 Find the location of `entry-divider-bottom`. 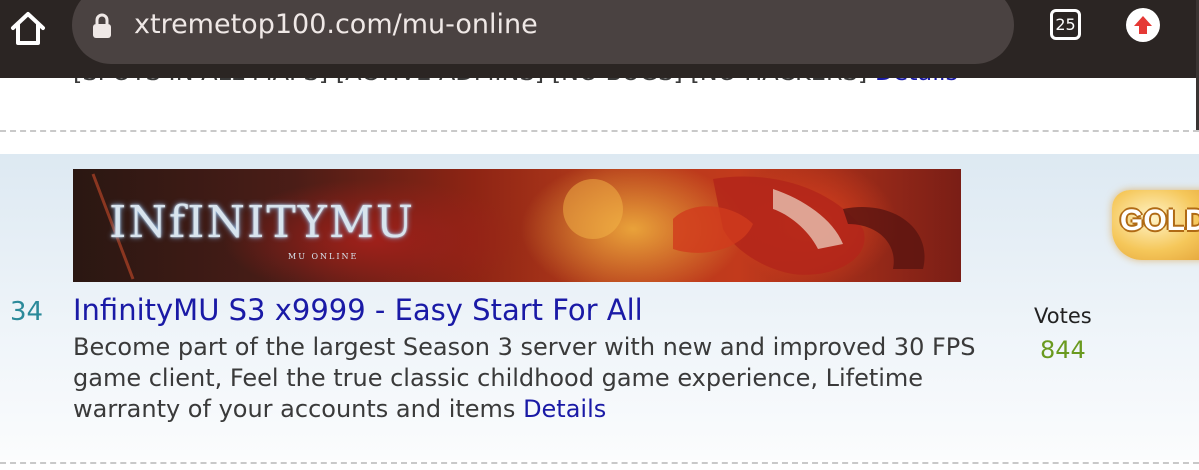

entry-divider-bottom is located at coordinates (599, 463).